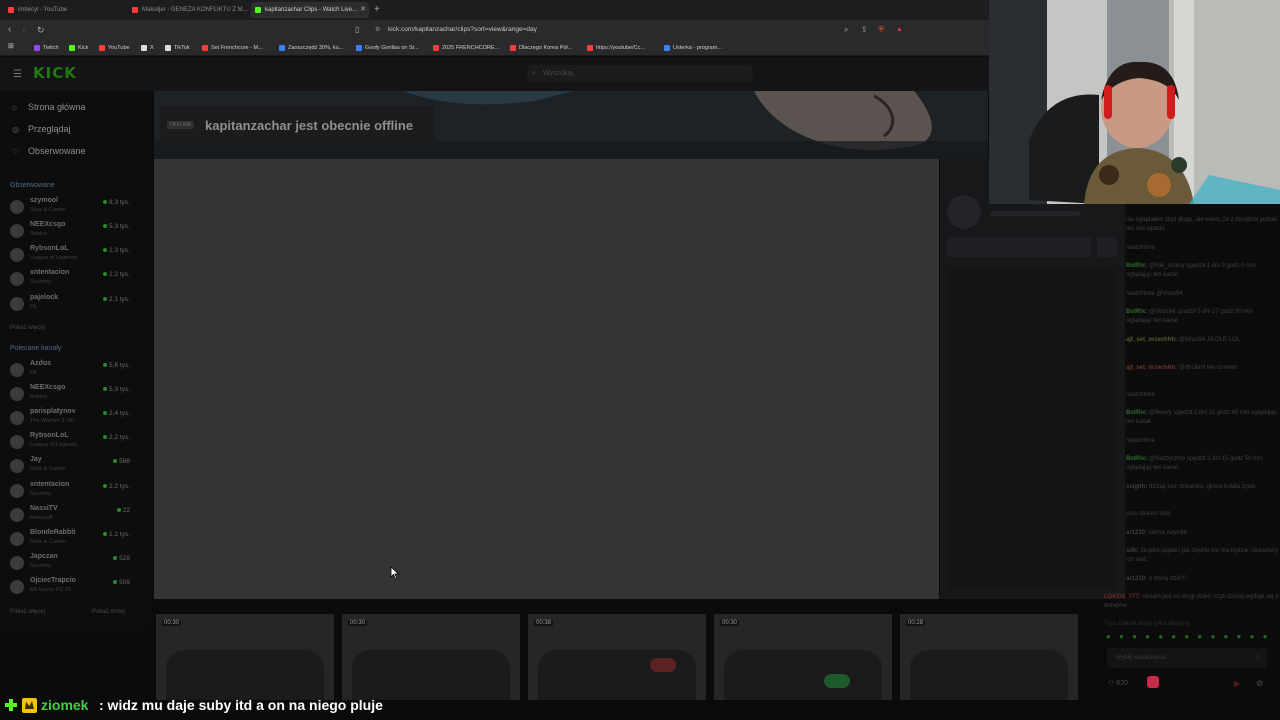 The width and height of the screenshot is (1280, 720). Describe the element at coordinates (73, 516) in the screenshot. I see `sidebar-channel: NassiTV Minecraft 22` at that location.